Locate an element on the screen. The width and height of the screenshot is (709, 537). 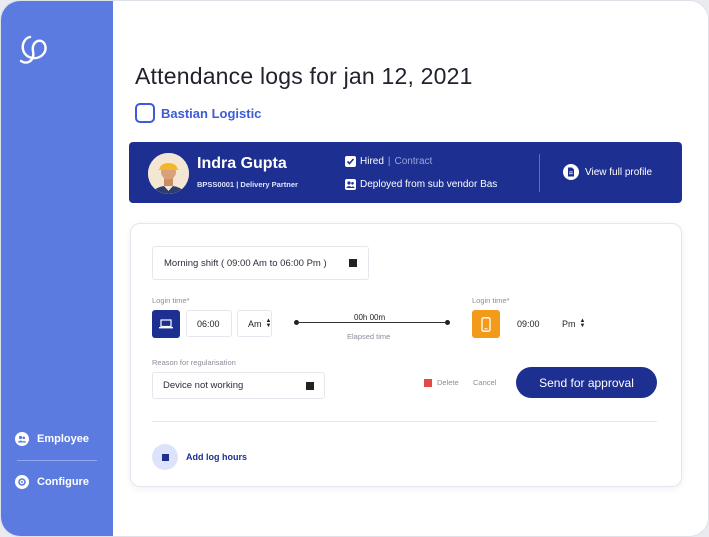
status-hired: Hired is located at coordinates (372, 161).